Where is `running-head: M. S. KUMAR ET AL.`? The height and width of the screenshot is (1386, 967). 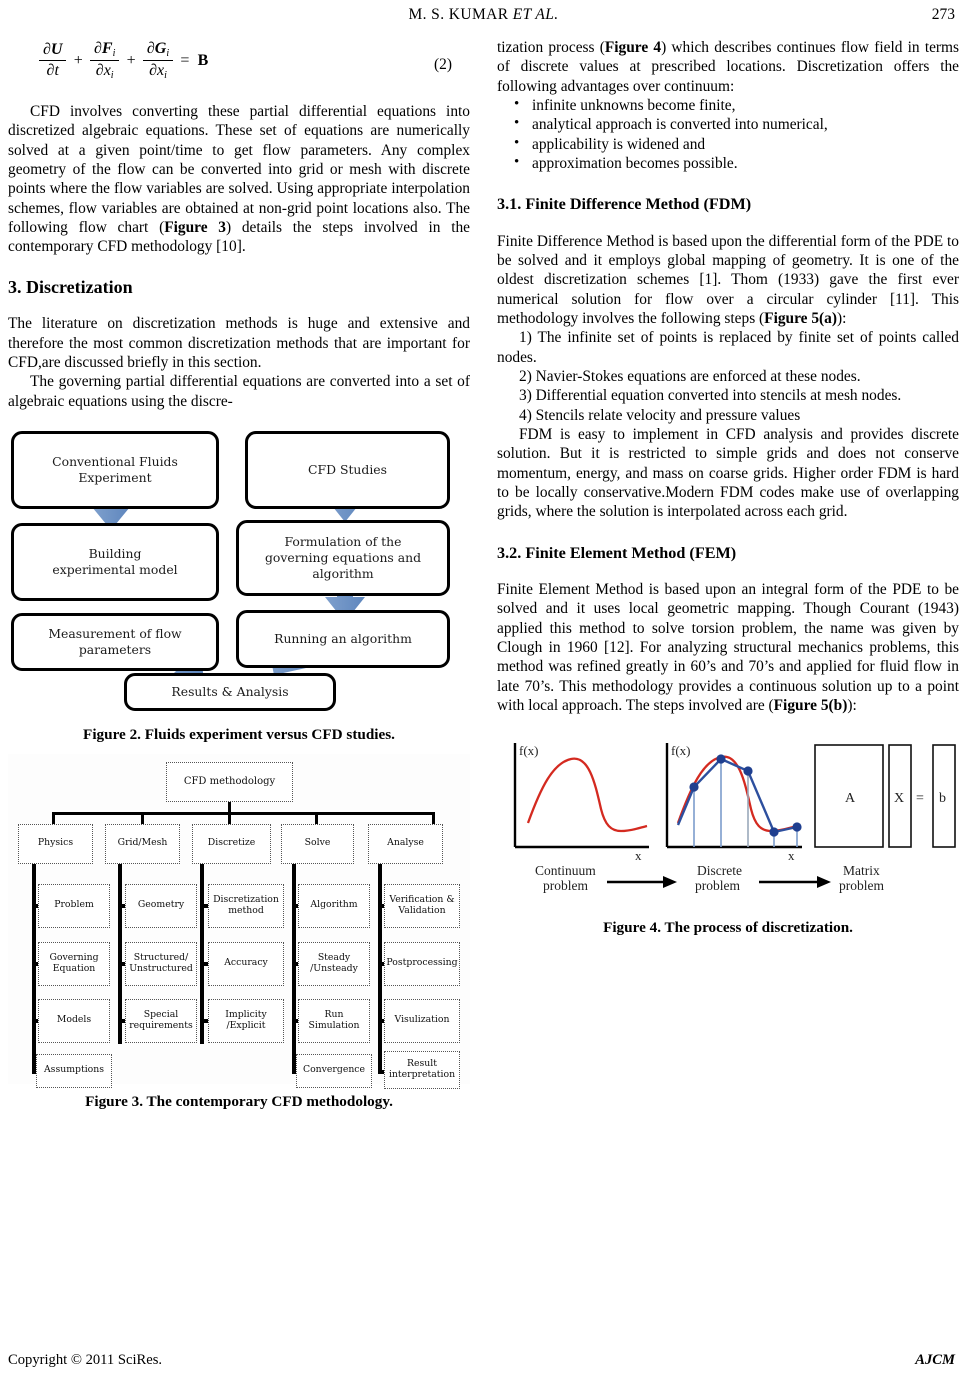
running-head: M. S. KUMAR ET AL. is located at coordinates (483, 15).